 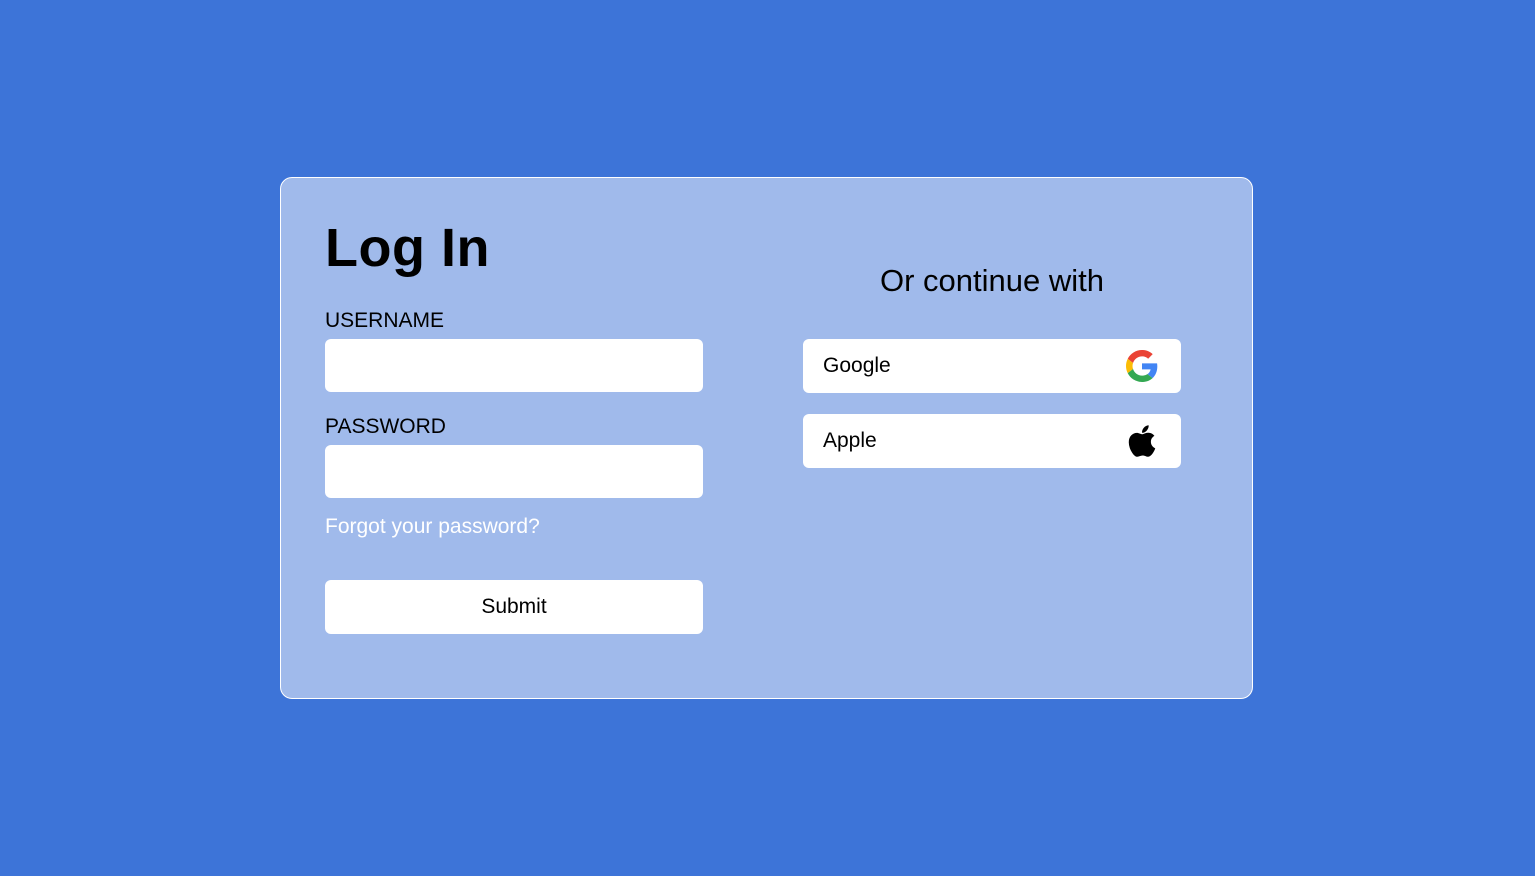 What do you see at coordinates (857, 365) in the screenshot?
I see `google-button-label: Google` at bounding box center [857, 365].